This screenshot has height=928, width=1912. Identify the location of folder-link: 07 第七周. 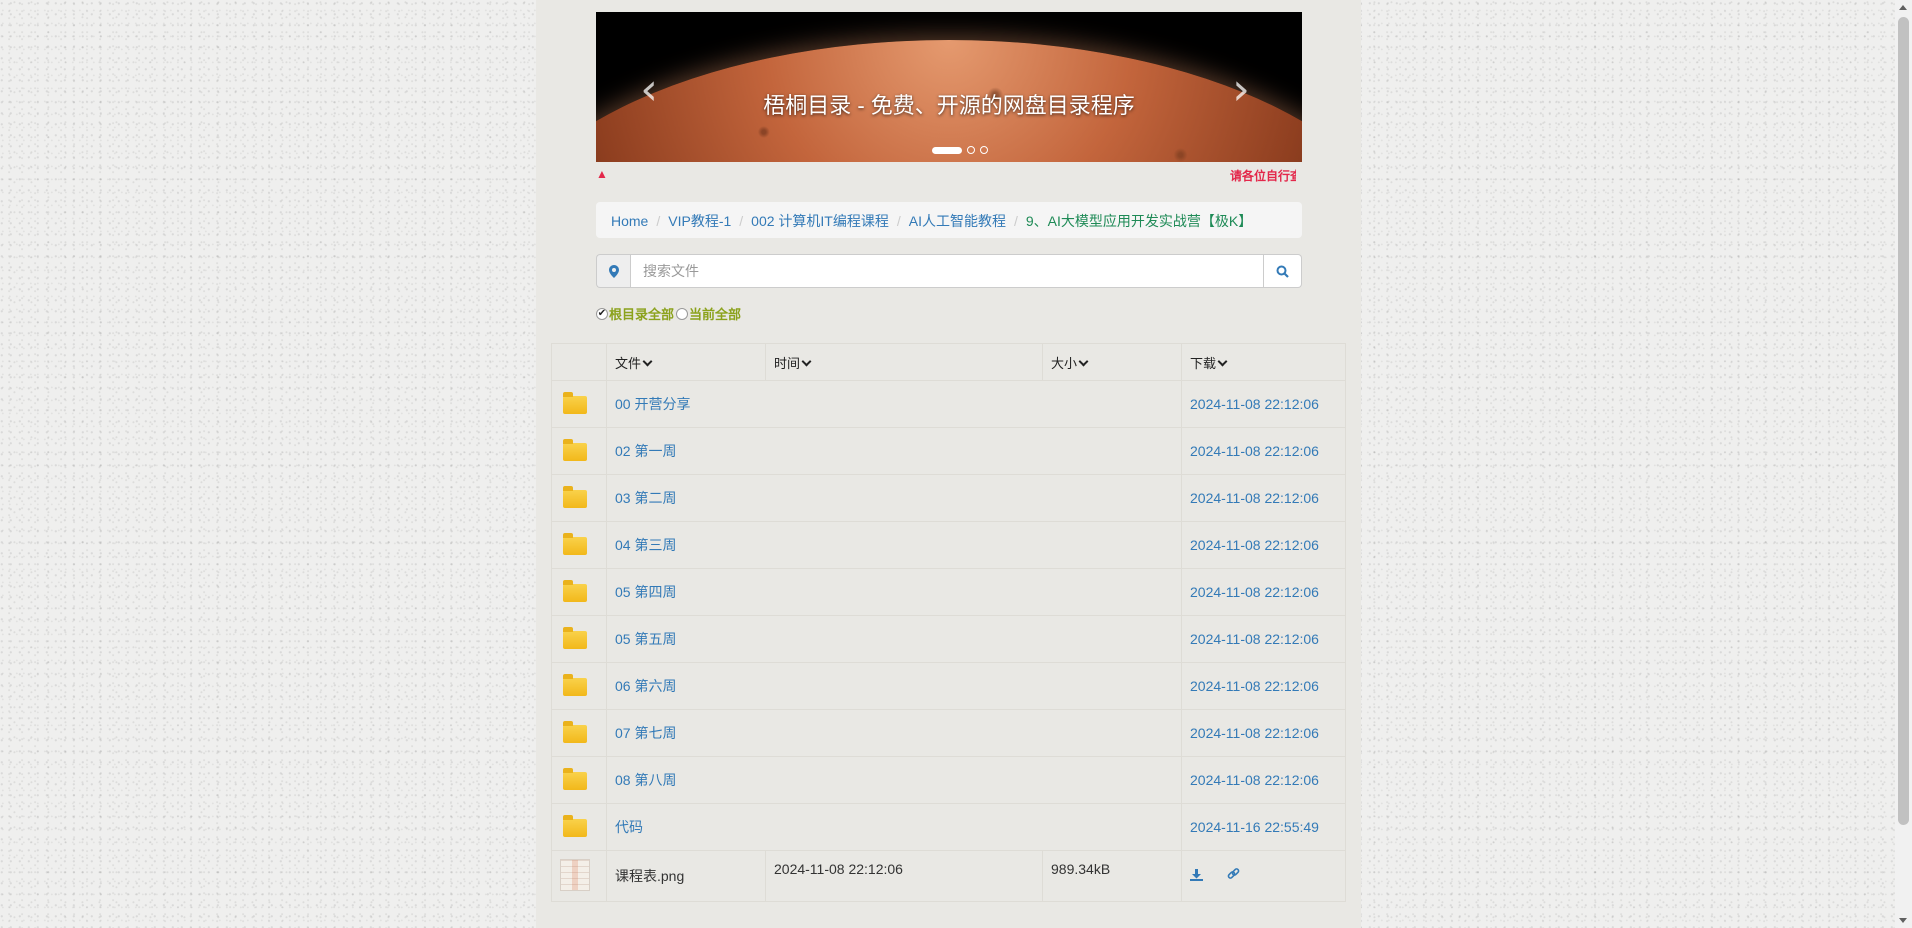
(645, 733).